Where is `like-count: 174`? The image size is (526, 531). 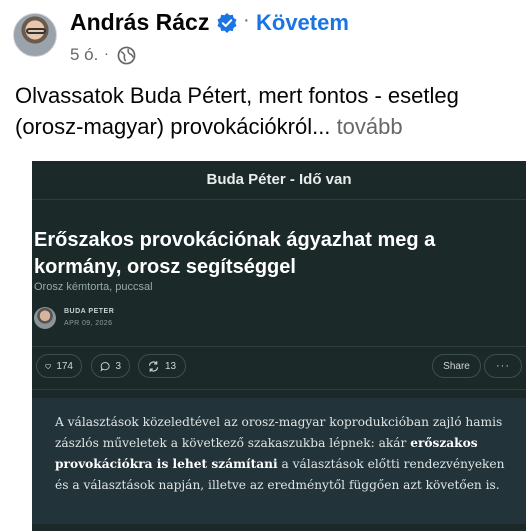
like-count: 174 is located at coordinates (64, 366).